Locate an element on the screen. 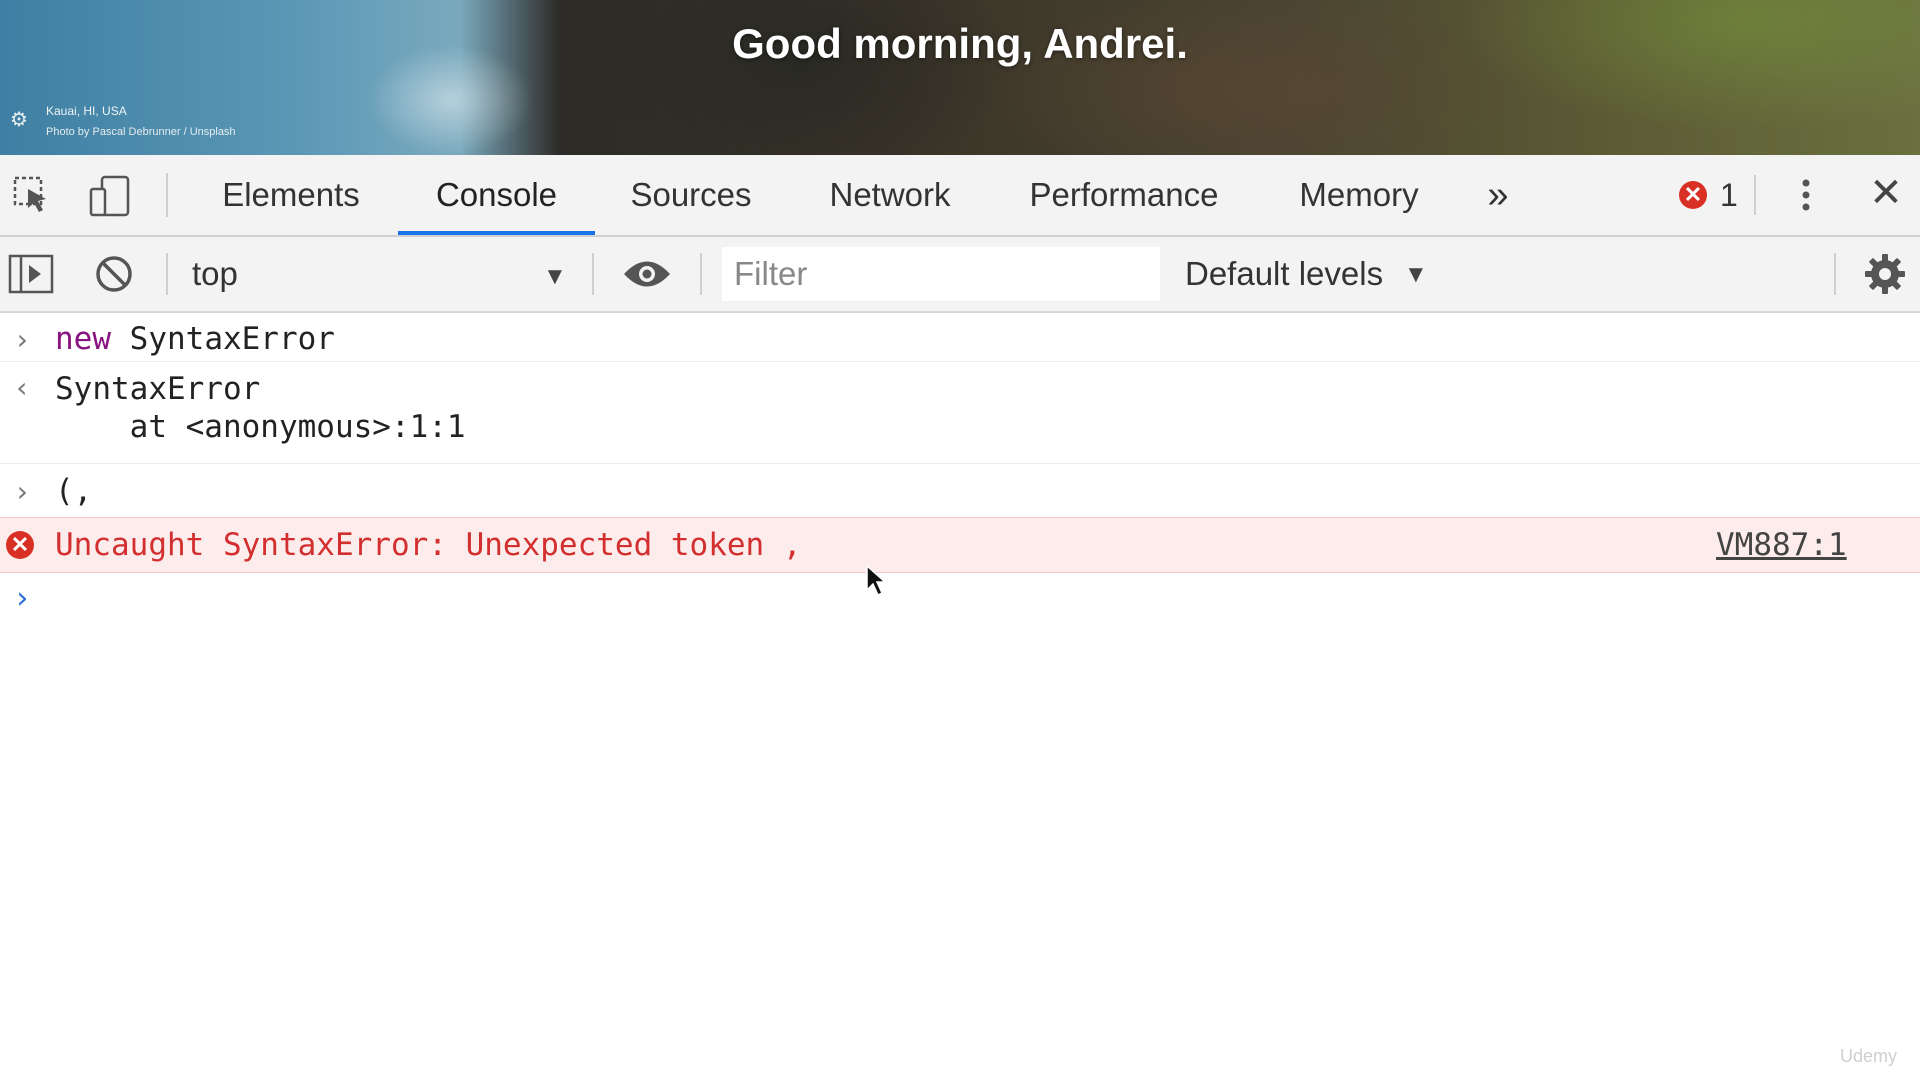  error-message: Uncaught SyntaxError: Unexpected token , is located at coordinates (428, 545).